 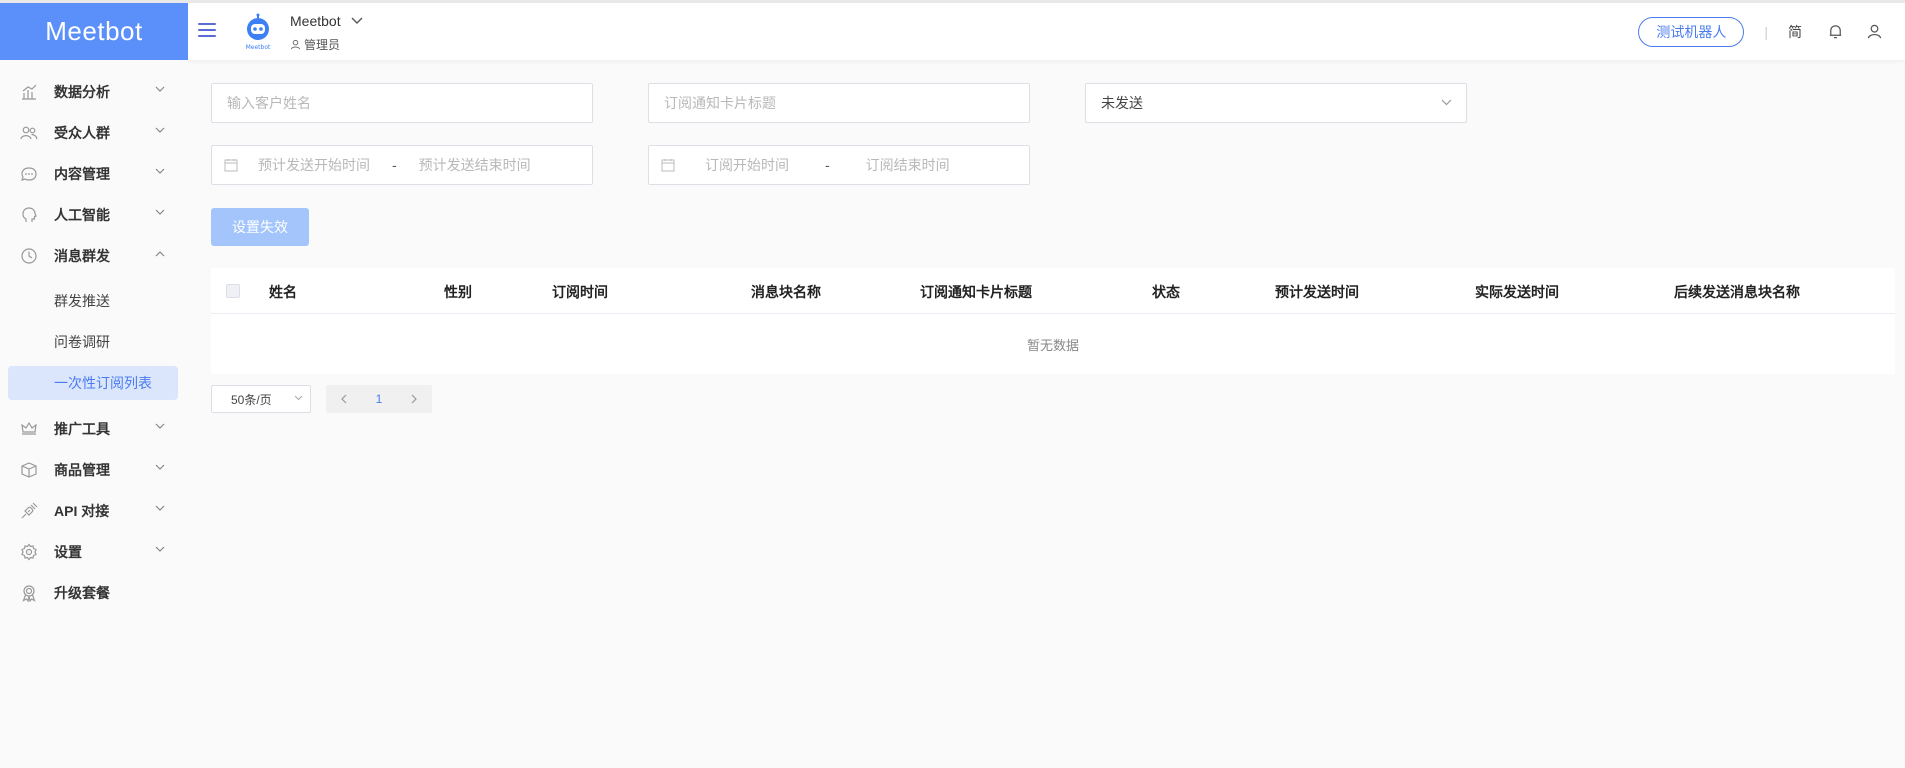 I want to click on subscription-time-range: 订阅开始时间 - 订阅结束时间, so click(x=839, y=165).